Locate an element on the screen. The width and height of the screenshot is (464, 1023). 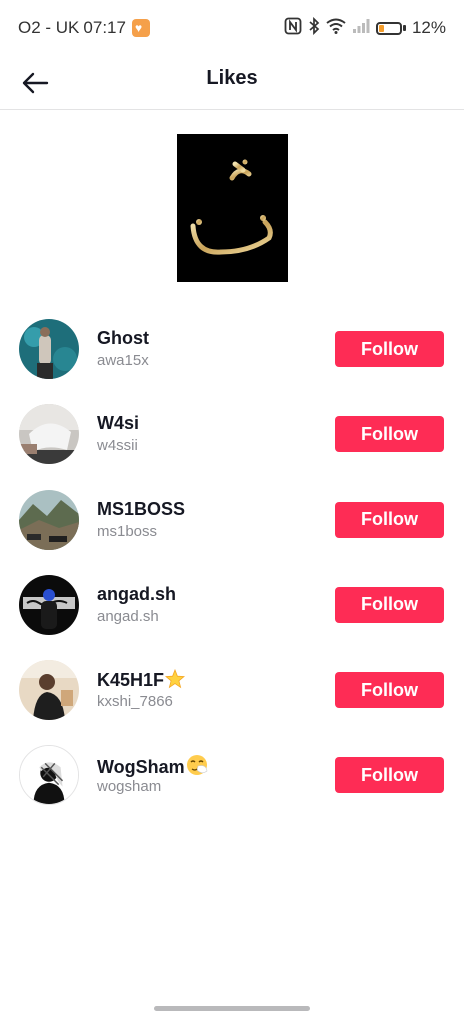
calligraphy-thumbnail is located at coordinates (232, 208).